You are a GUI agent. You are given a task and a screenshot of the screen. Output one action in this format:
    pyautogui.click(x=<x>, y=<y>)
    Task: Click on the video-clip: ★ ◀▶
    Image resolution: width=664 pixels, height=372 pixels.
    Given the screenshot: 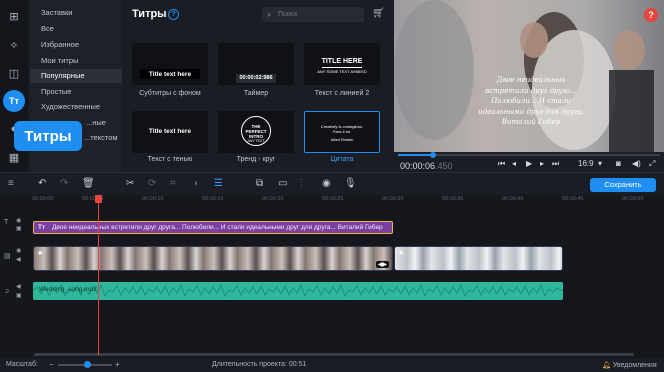 What is the action you would take?
    pyautogui.click(x=213, y=258)
    